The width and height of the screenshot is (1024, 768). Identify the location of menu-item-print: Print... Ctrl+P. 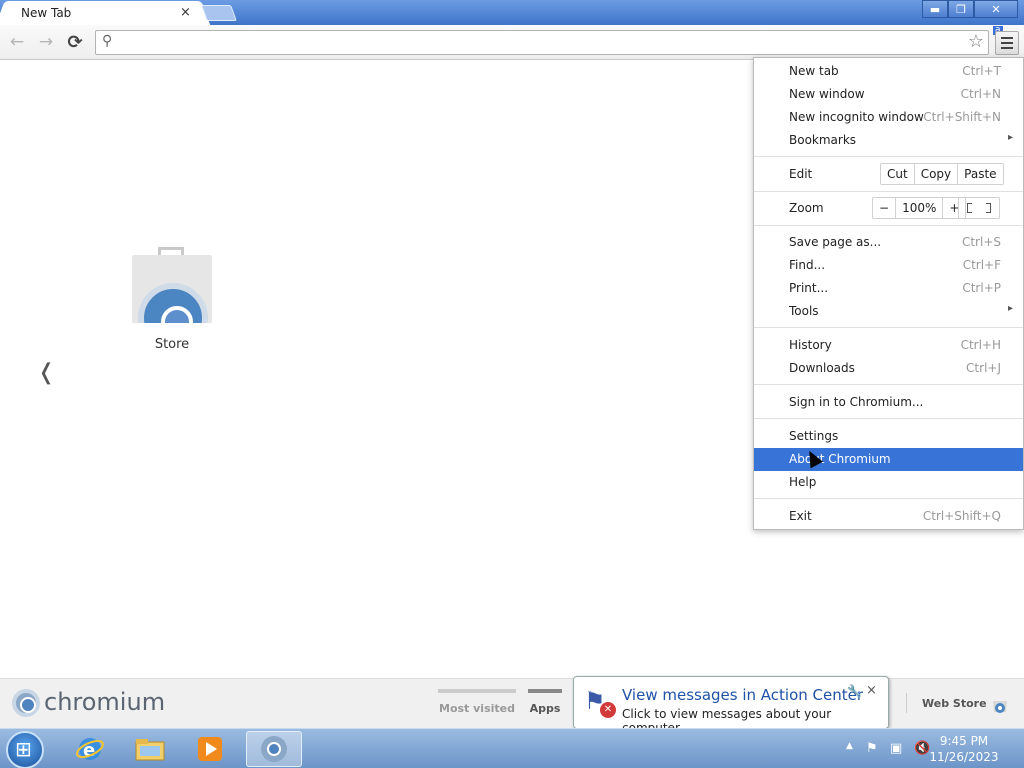
(888, 288).